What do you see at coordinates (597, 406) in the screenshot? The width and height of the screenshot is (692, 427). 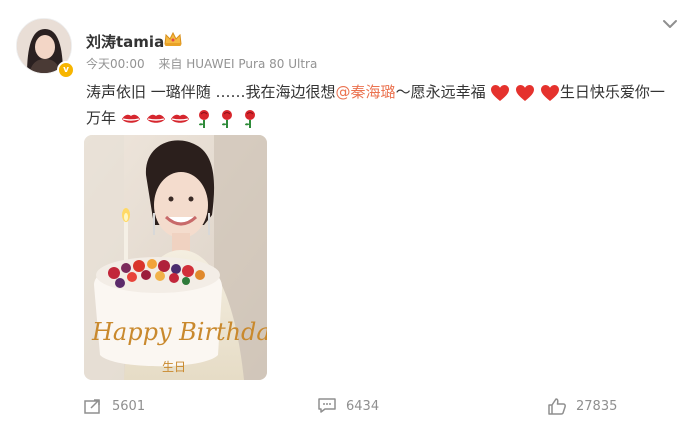 I see `like-count: 27835` at bounding box center [597, 406].